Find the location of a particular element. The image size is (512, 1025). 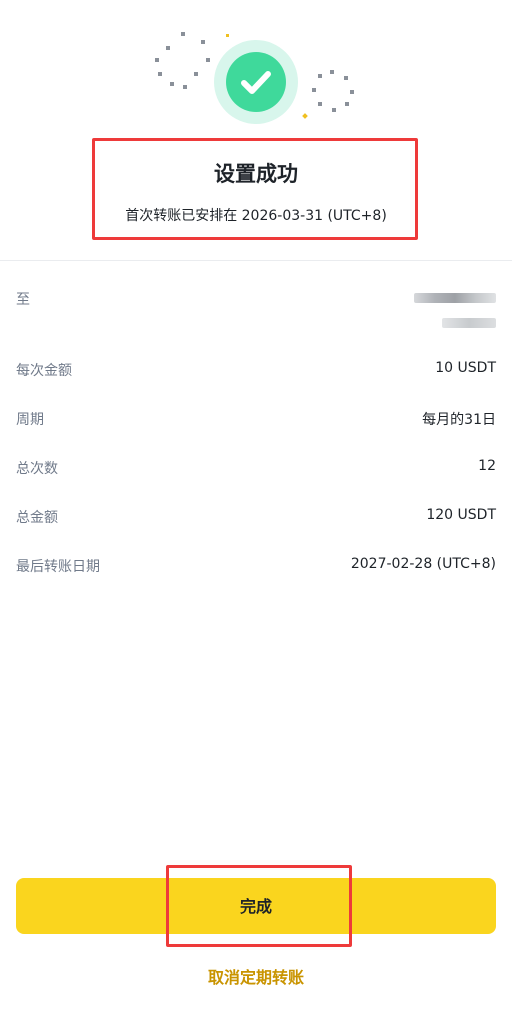

detail-value: 10 USDT is located at coordinates (465, 368).